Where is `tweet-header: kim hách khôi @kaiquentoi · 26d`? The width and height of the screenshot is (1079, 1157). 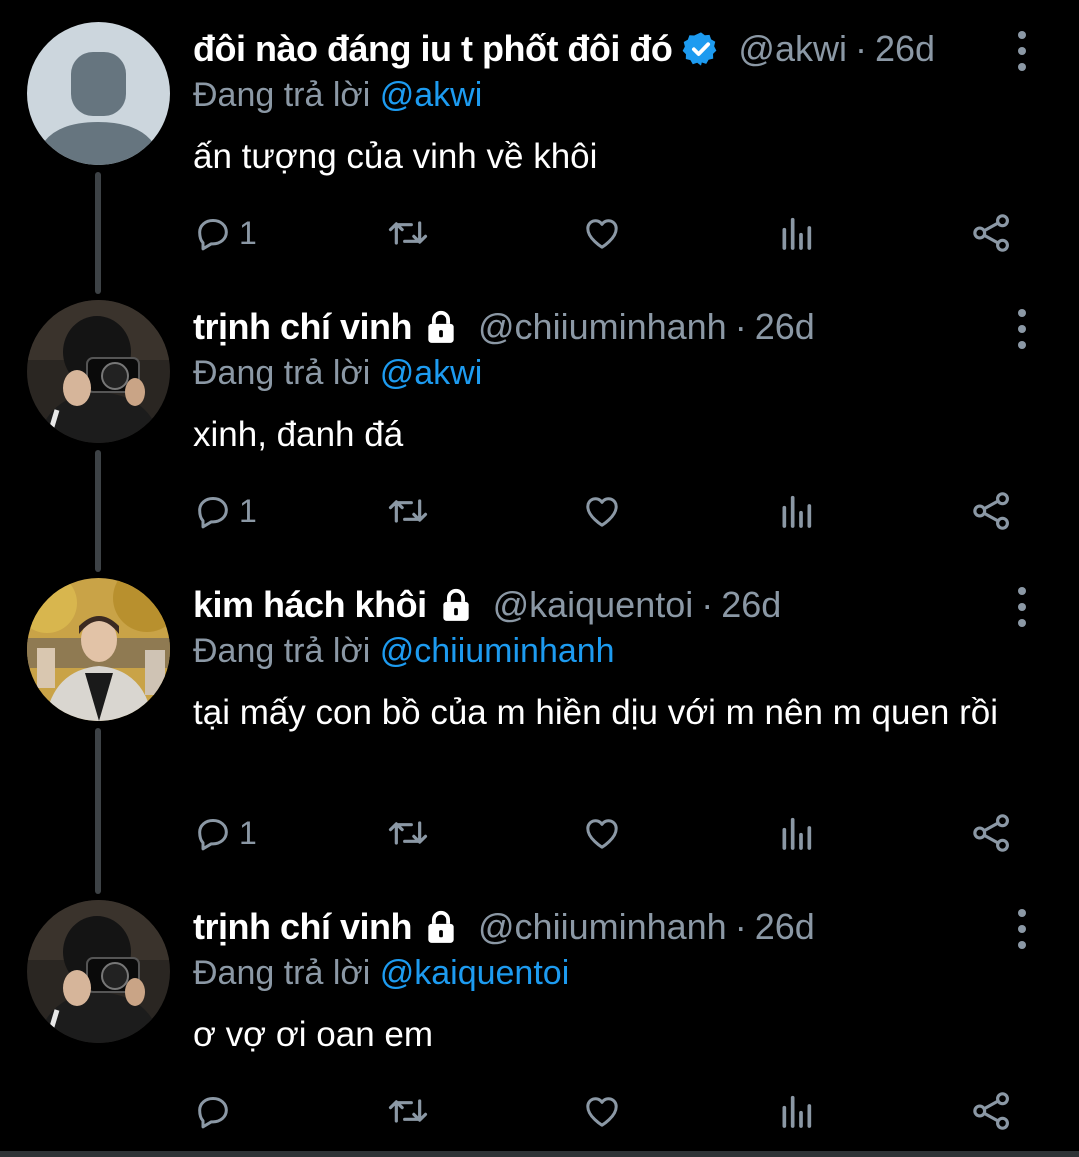 tweet-header: kim hách khôi @kaiquentoi · 26d is located at coordinates (596, 605).